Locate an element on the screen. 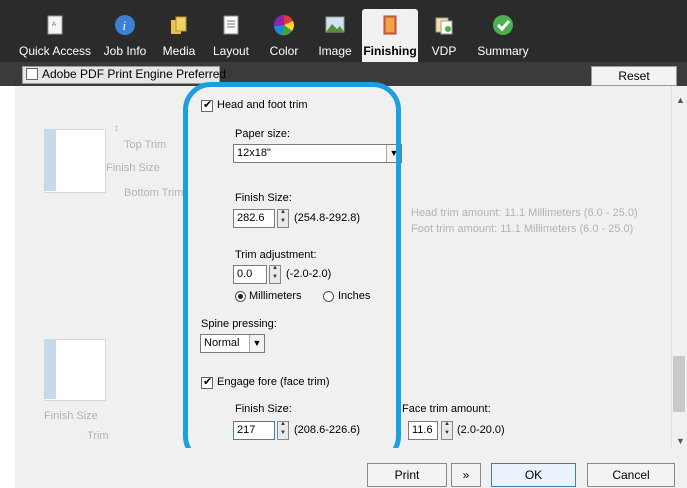 The width and height of the screenshot is (687, 488). info-icon: i is located at coordinates (125, 25).